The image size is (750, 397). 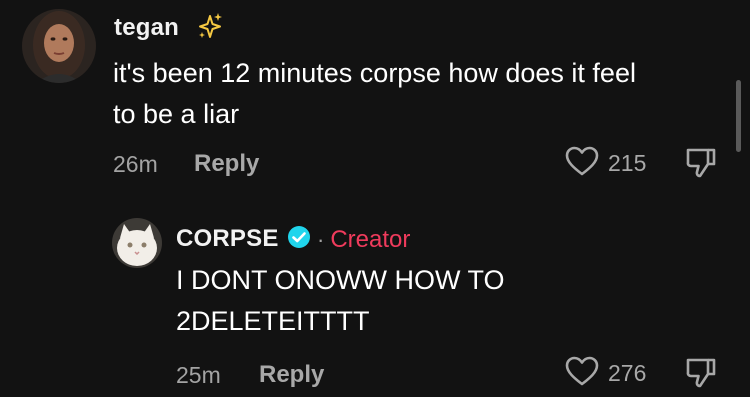 I want to click on creator-label: Creator, so click(x=370, y=239).